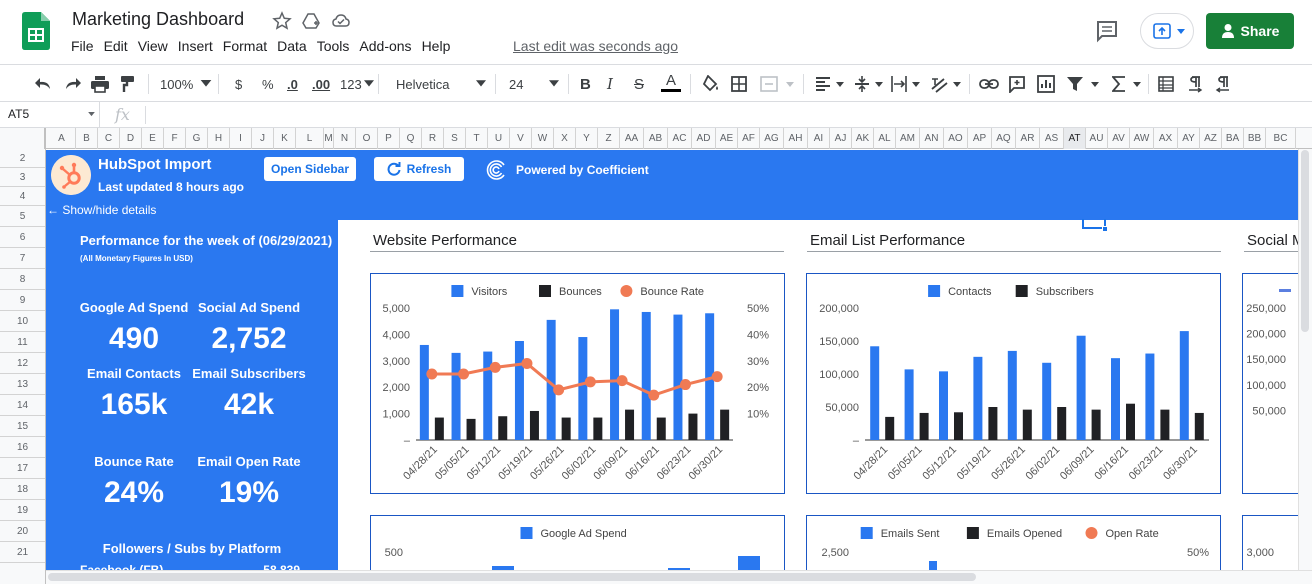 The width and height of the screenshot is (1312, 584). What do you see at coordinates (341, 21) in the screenshot?
I see `cloud-status-icon` at bounding box center [341, 21].